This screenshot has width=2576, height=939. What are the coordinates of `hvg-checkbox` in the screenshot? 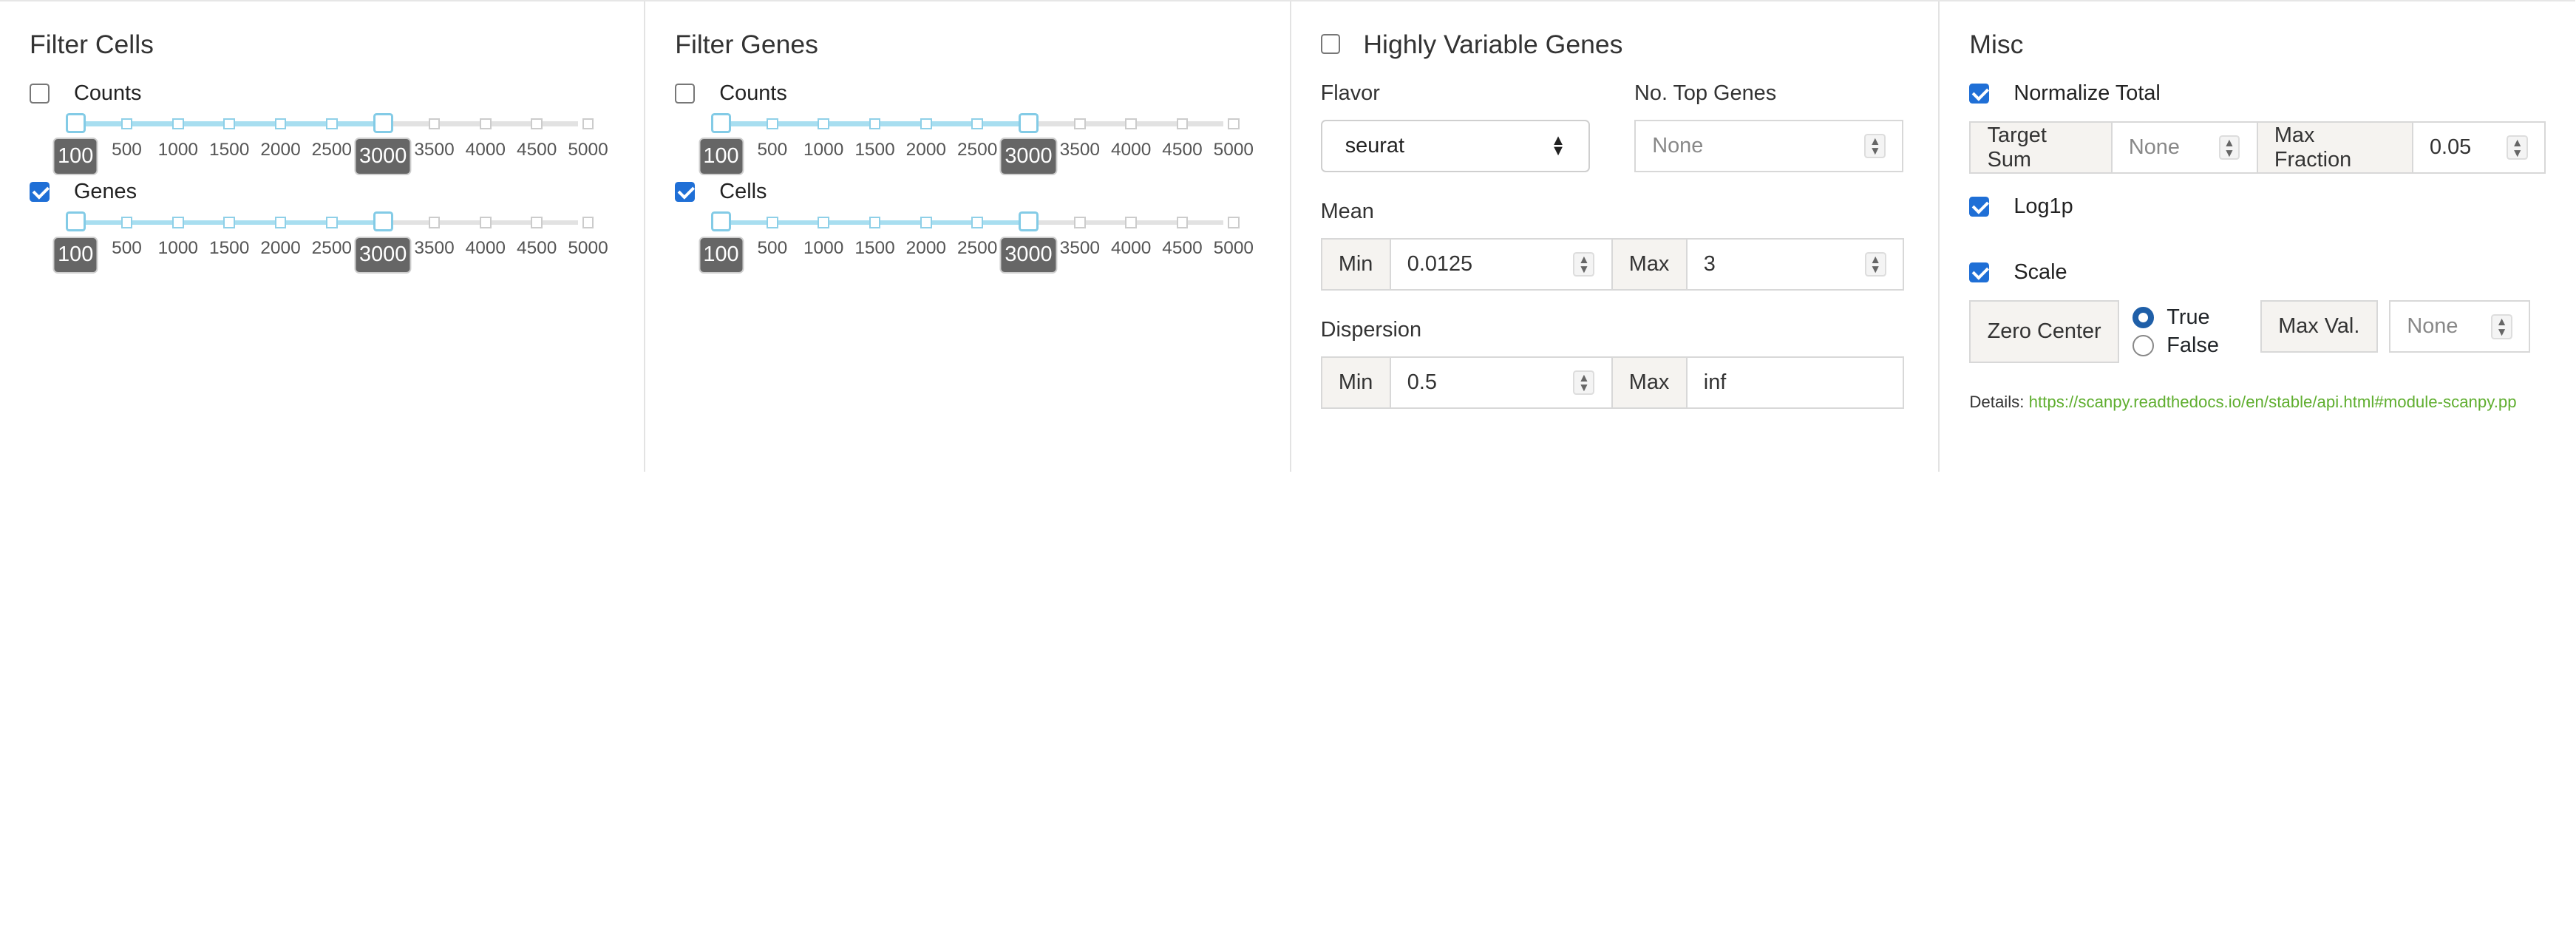 It's located at (1330, 44).